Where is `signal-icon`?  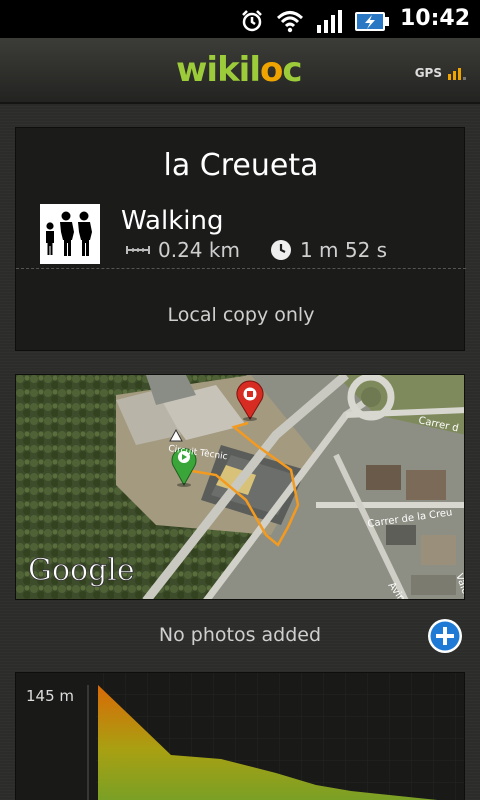 signal-icon is located at coordinates (329, 21).